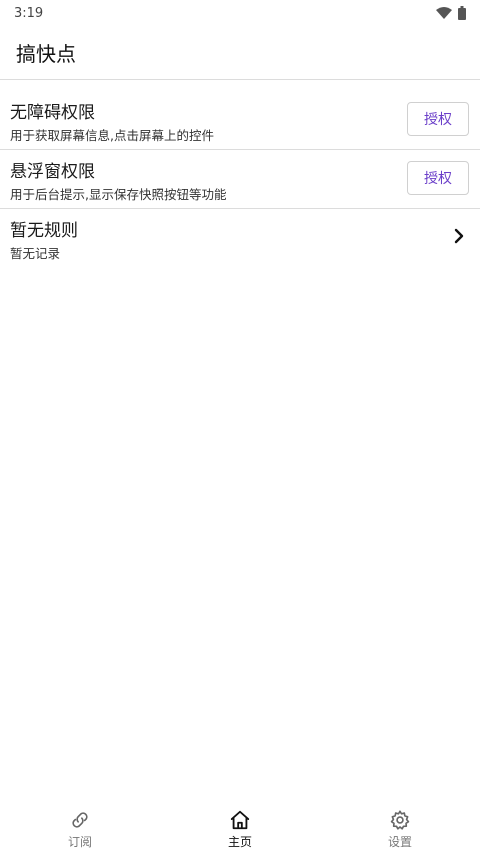  What do you see at coordinates (112, 135) in the screenshot?
I see `list-item-subtitle: 用于获取屏幕信息,点击屏幕上的控件` at bounding box center [112, 135].